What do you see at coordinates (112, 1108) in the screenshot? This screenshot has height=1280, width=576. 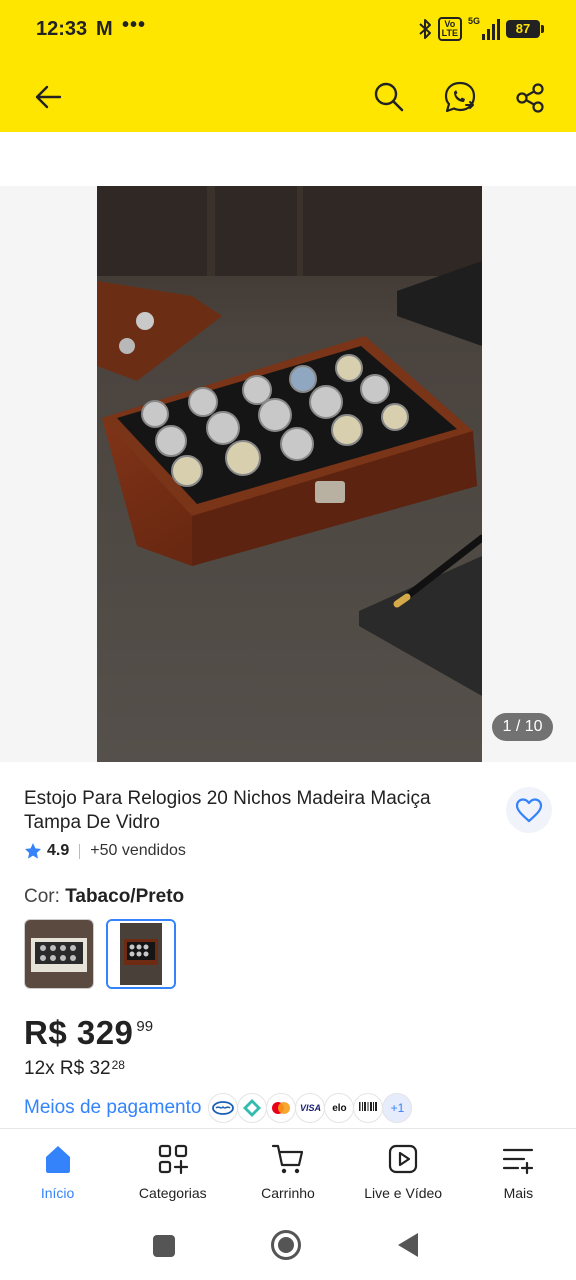 I see `payment-methods-link: Meios de pagamento` at bounding box center [112, 1108].